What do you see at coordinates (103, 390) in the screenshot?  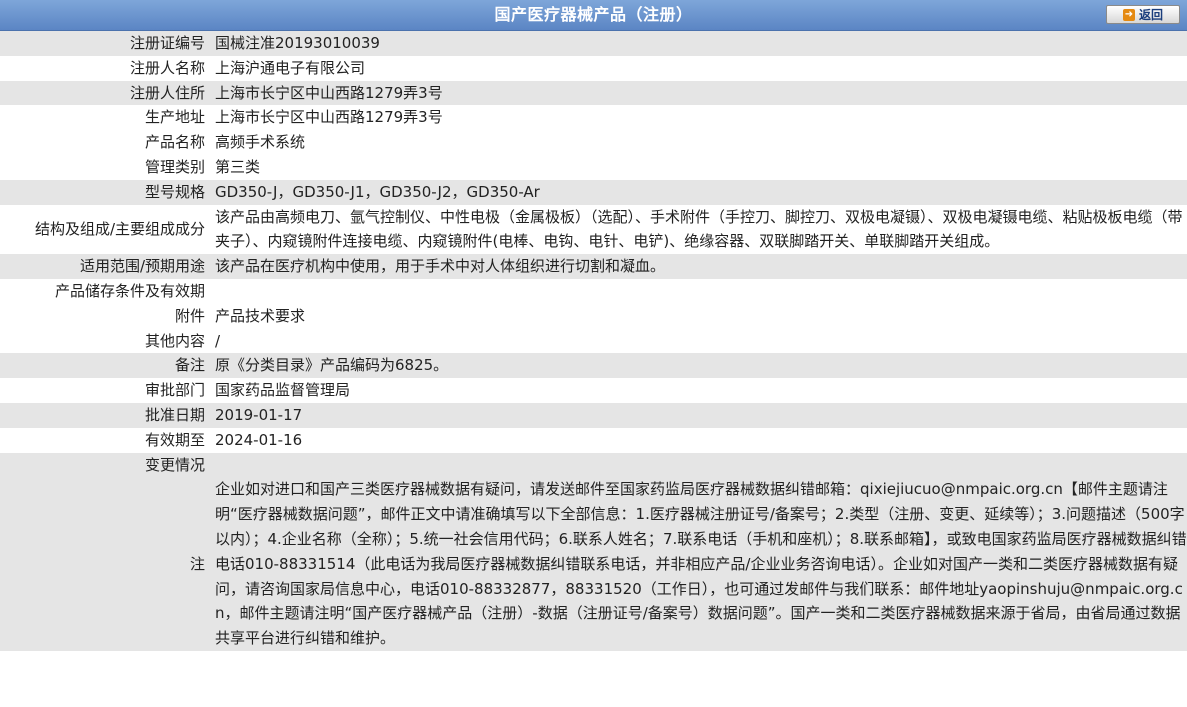 I see `row-label: 审批部门` at bounding box center [103, 390].